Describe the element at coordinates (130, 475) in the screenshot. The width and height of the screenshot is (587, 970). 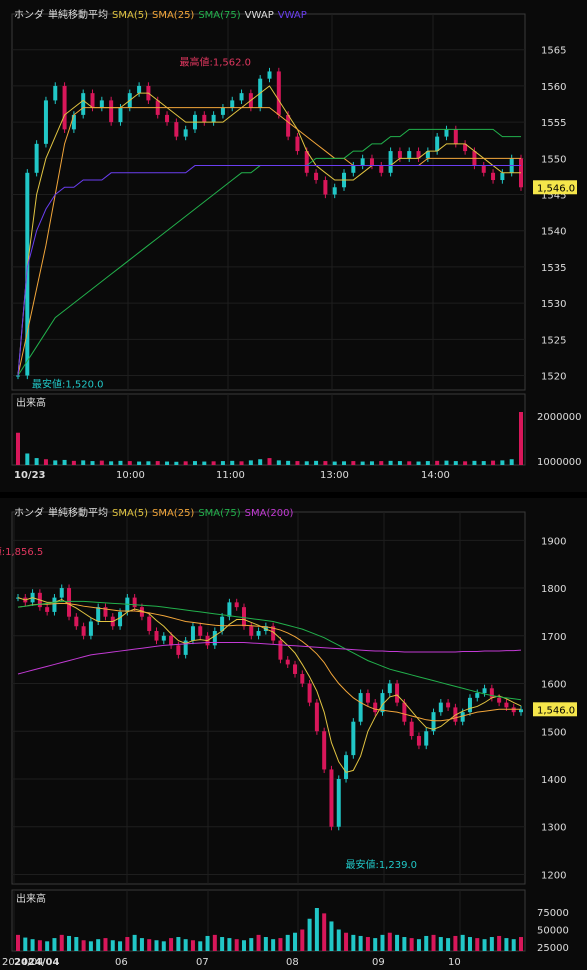
I see `x-tick-label: 10:00` at that location.